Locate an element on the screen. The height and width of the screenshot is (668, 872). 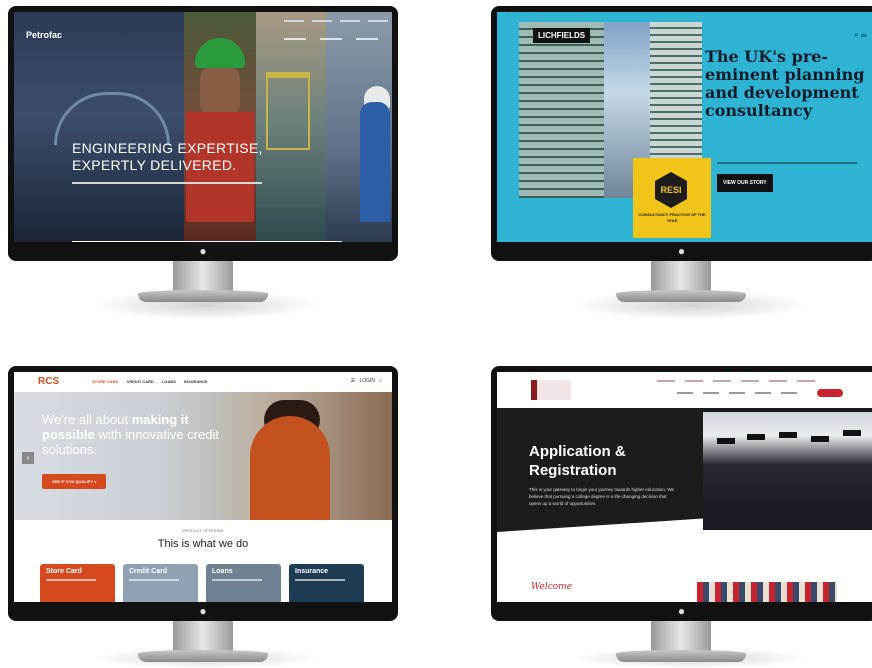
oil-rig-shape is located at coordinates (288, 111).